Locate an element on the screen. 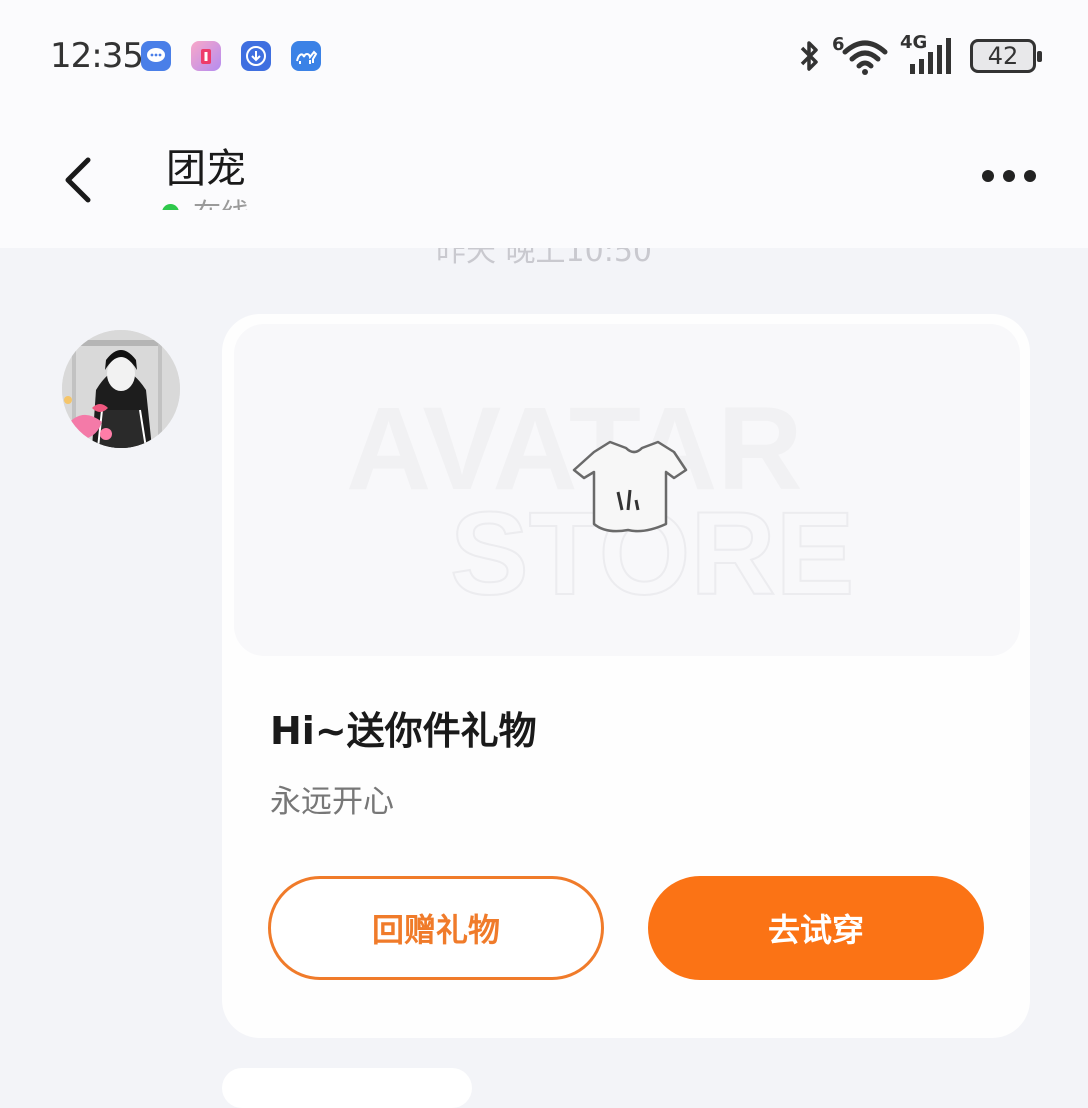  pink-app-icon is located at coordinates (206, 56).